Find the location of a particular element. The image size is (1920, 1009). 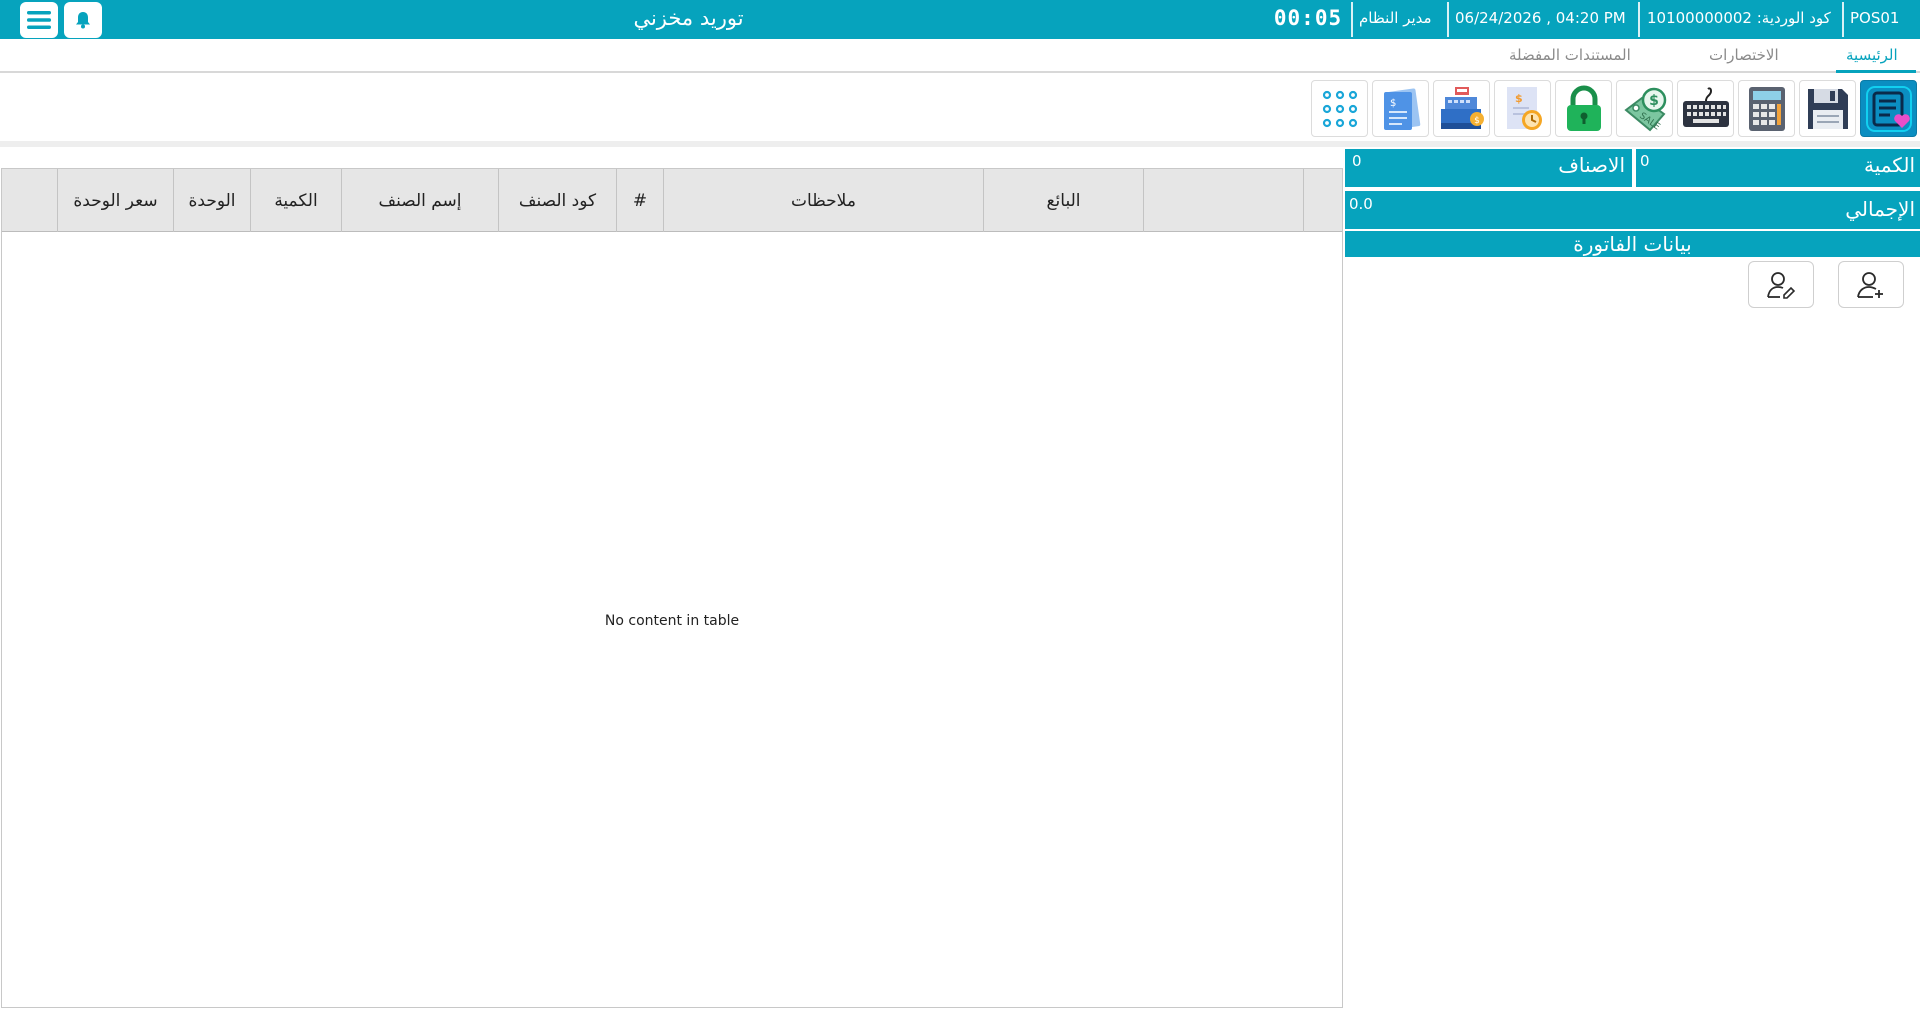

col-notes: ملاحظات is located at coordinates (823, 200).